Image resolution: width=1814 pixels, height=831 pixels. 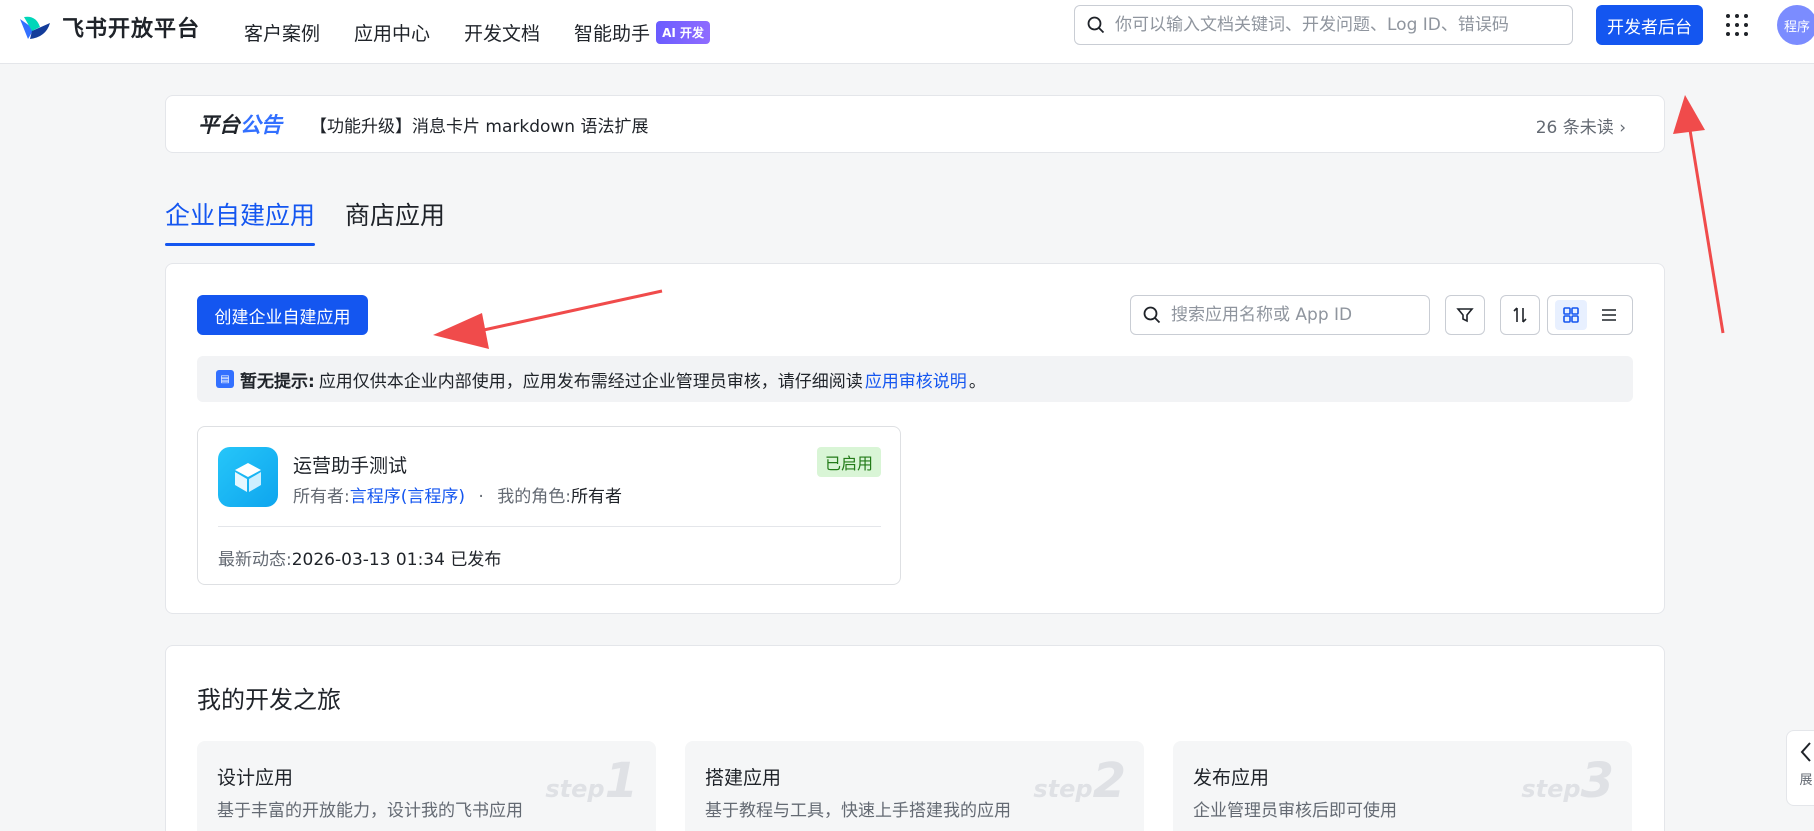 I want to click on view-toggle, so click(x=1590, y=315).